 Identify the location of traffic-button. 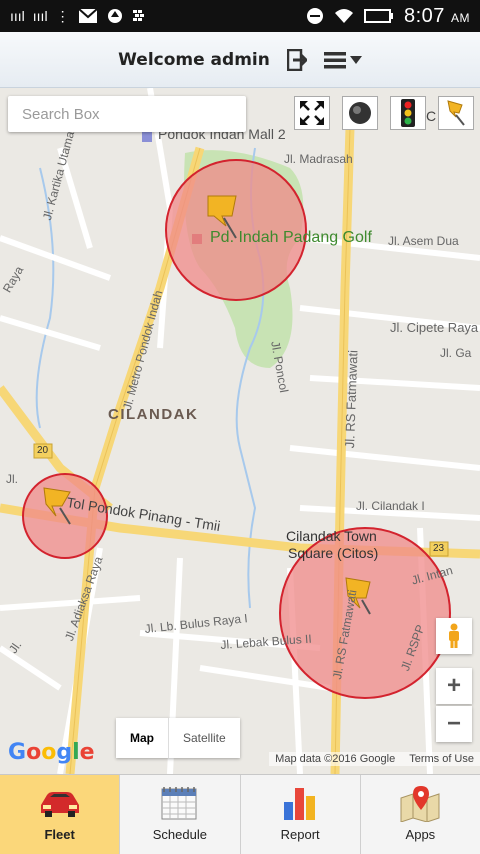
(408, 113).